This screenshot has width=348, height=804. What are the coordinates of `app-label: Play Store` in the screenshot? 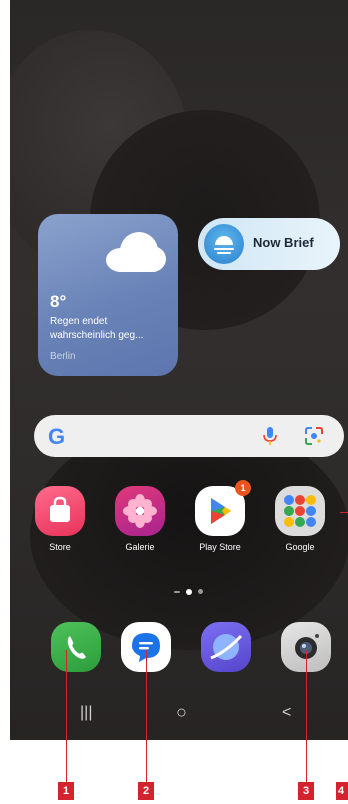 It's located at (220, 547).